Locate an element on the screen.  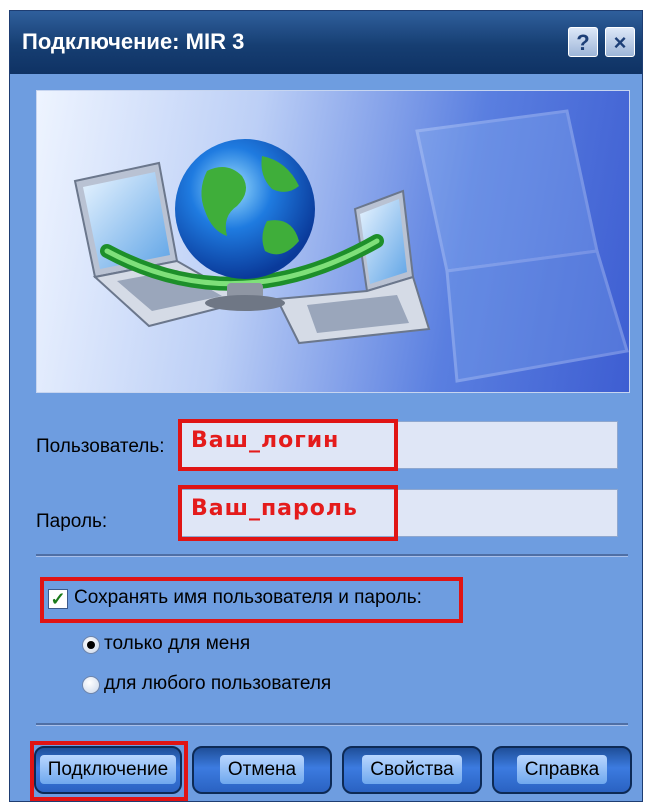
radio-any-user is located at coordinates (91, 685).